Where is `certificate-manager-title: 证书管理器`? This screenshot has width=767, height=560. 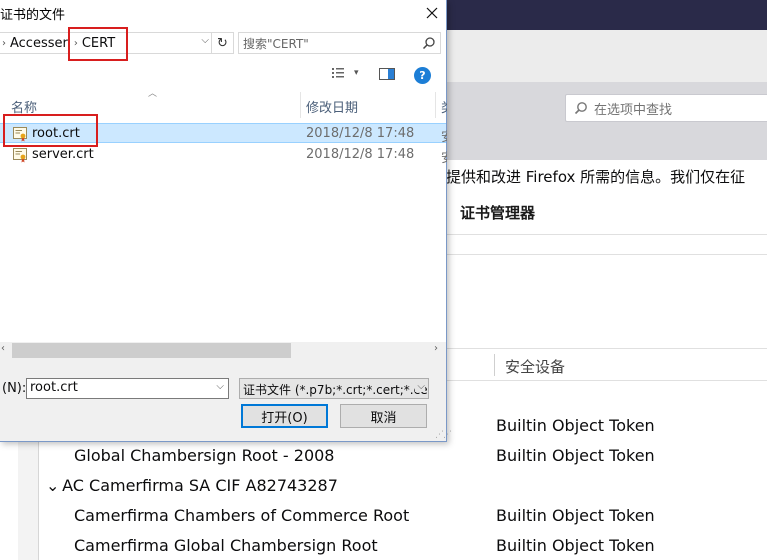 certificate-manager-title: 证书管理器 is located at coordinates (498, 213).